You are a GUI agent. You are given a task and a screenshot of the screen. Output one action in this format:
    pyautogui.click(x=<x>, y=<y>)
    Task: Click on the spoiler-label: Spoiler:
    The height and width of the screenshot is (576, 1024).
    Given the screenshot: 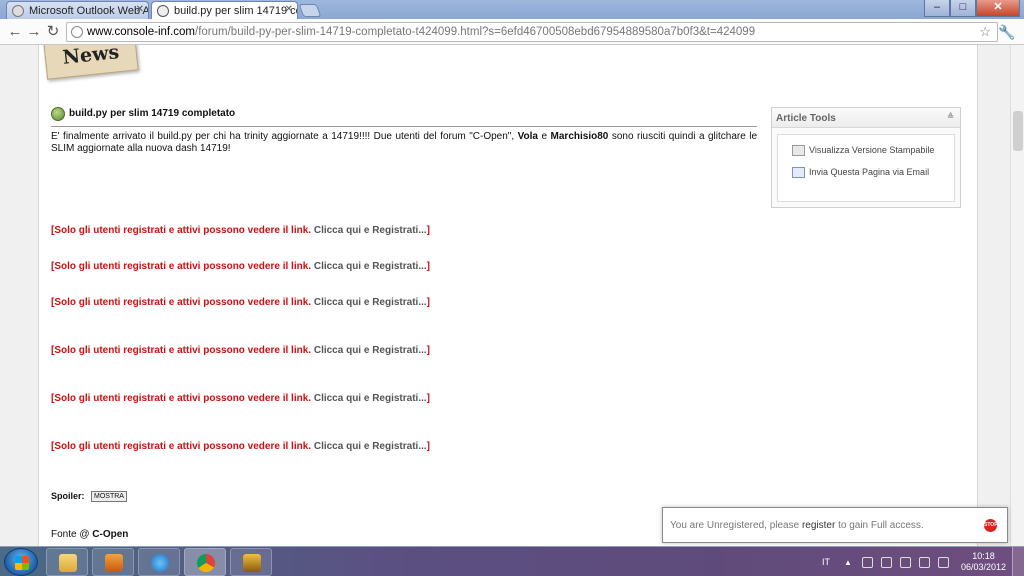 What is the action you would take?
    pyautogui.click(x=68, y=496)
    